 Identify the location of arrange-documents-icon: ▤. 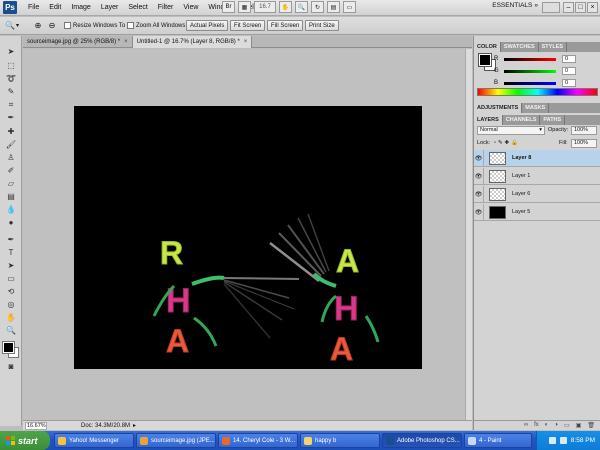
(333, 7).